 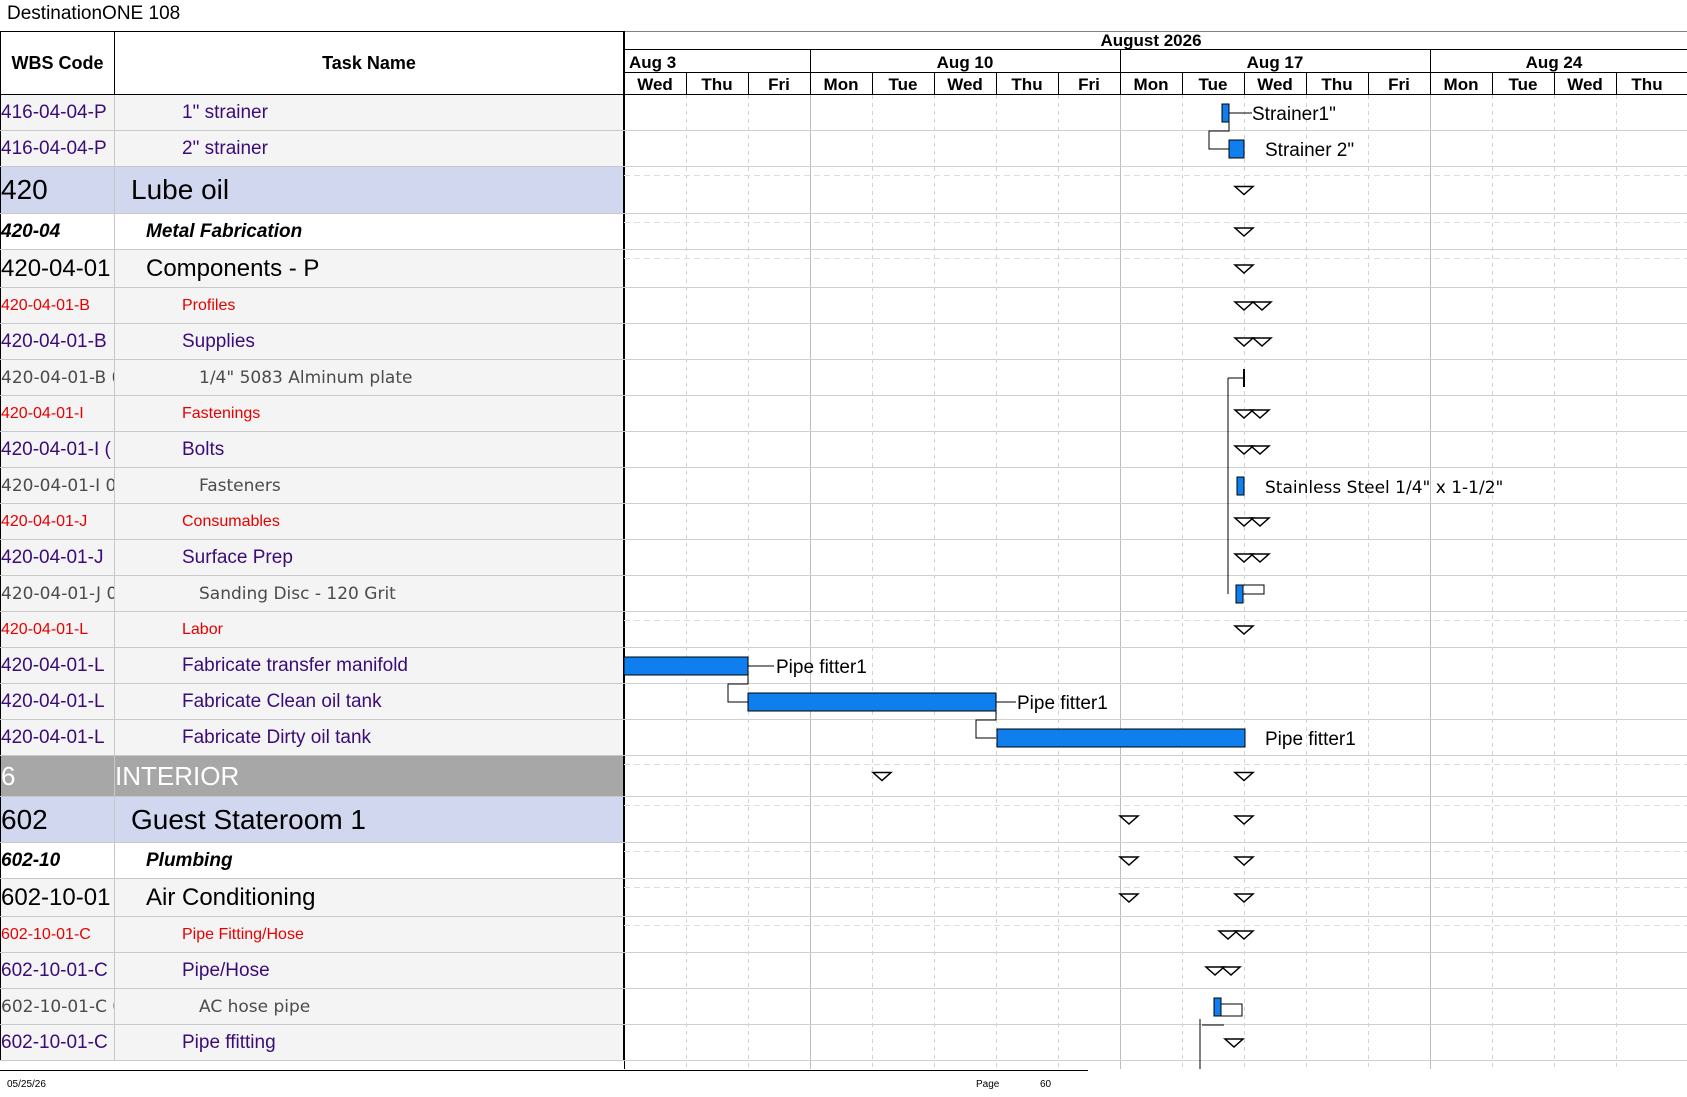 I want to click on table-row: 420-04-01-L Fabricate Clean oil tank, so click(x=312, y=702).